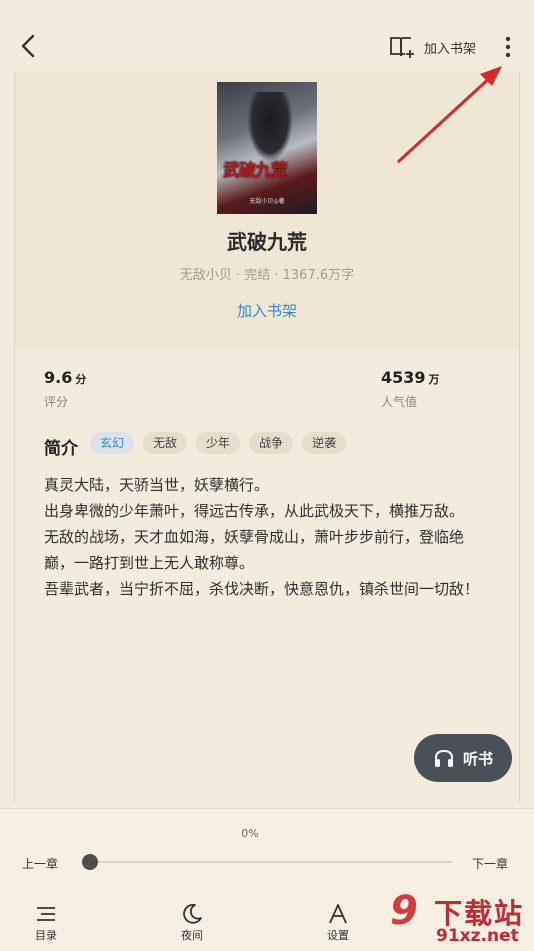  What do you see at coordinates (271, 443) in the screenshot?
I see `tag-zhanzheng: 战争` at bounding box center [271, 443].